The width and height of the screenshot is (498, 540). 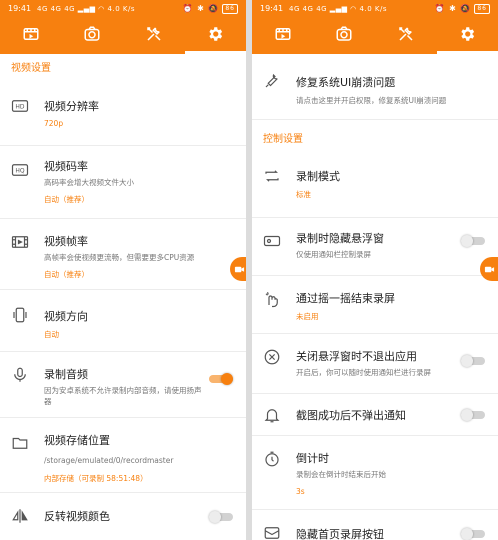 I want to click on shake-icon, so click(x=272, y=299).